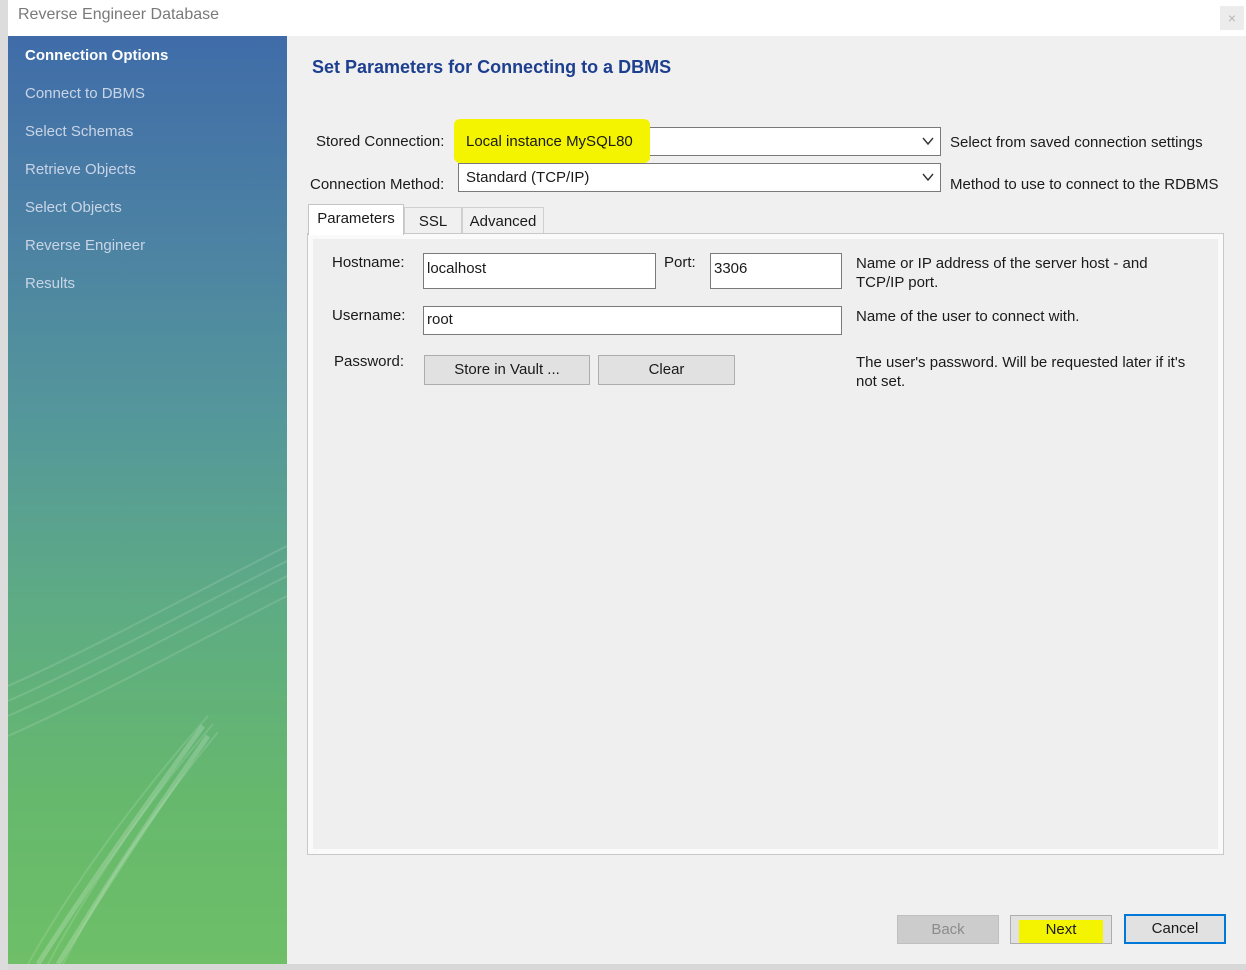  What do you see at coordinates (632, 320) in the screenshot?
I see `username-input: root` at bounding box center [632, 320].